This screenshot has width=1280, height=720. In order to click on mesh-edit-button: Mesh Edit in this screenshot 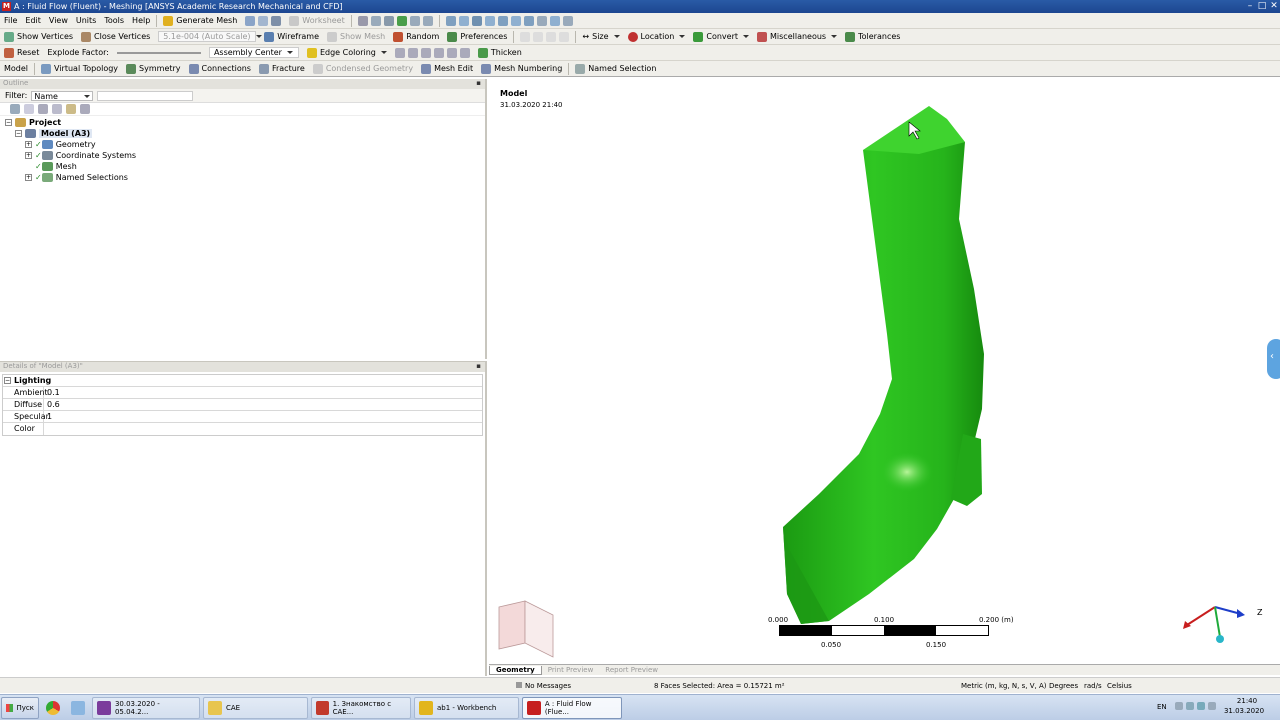, I will do `click(447, 68)`.